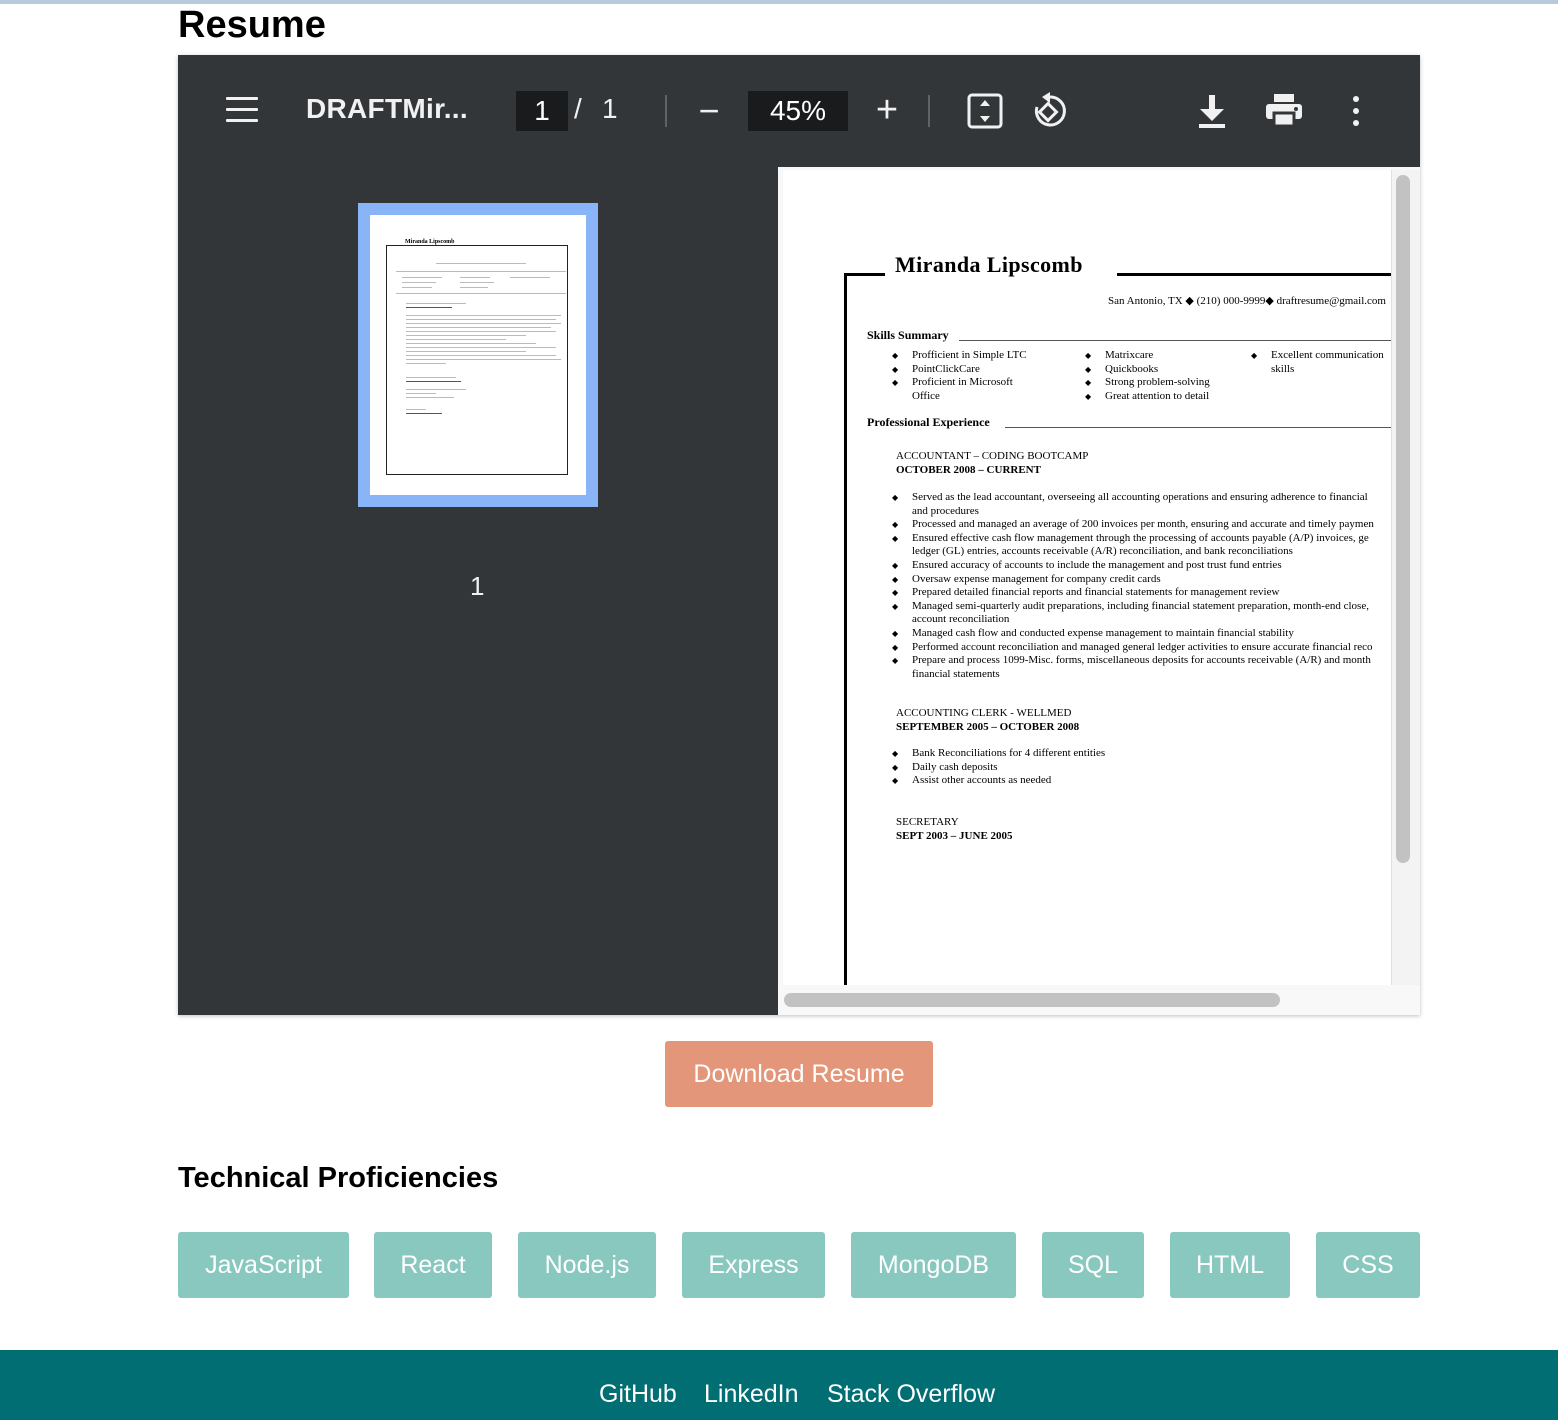  Describe the element at coordinates (1050, 111) in the screenshot. I see `rotate-icon` at that location.